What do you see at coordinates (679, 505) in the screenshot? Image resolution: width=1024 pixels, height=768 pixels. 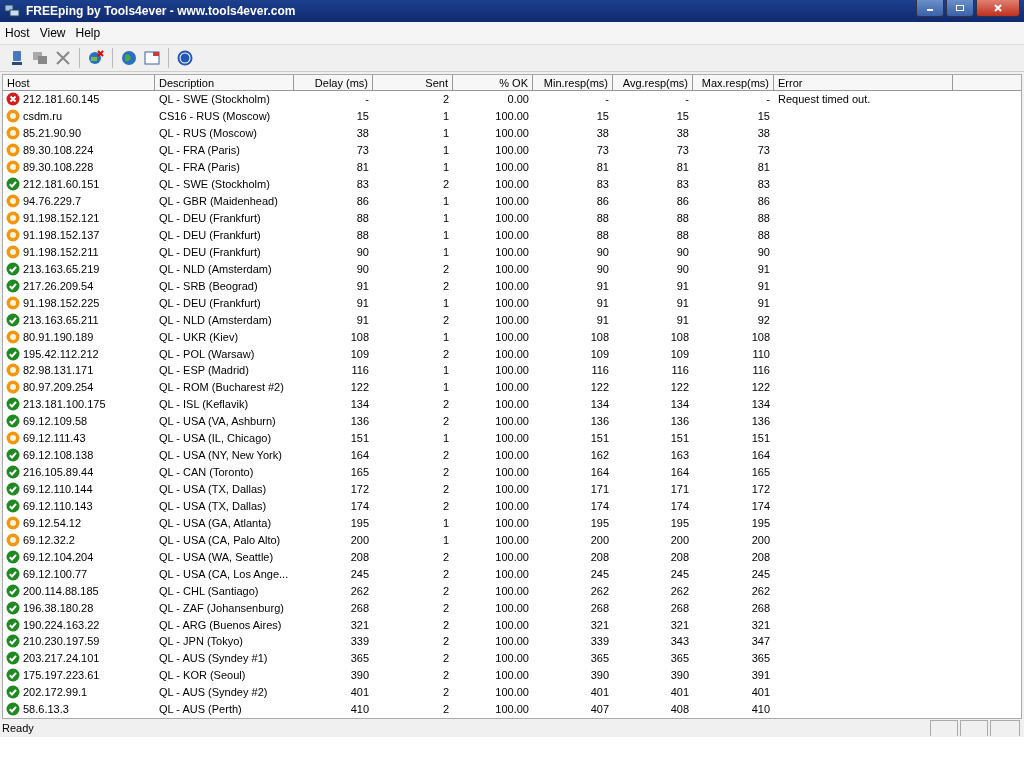 I see `table-cell: 174` at bounding box center [679, 505].